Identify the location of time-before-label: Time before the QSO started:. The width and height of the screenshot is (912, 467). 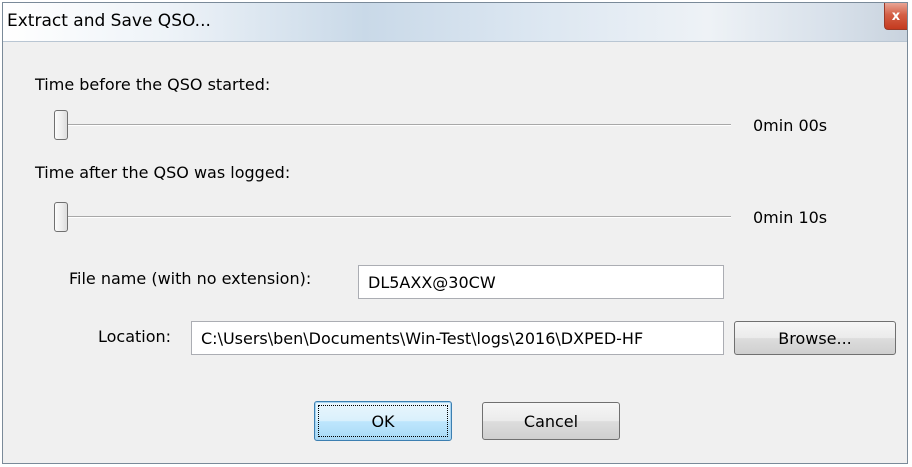
(153, 84).